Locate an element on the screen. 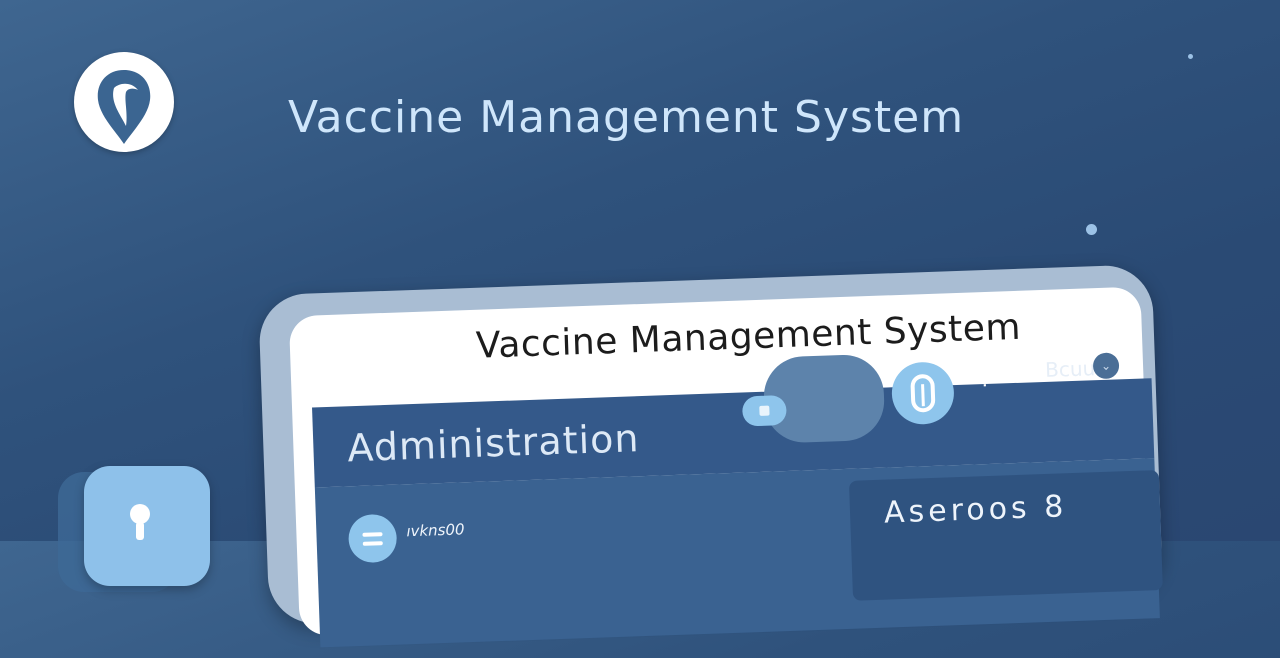 This screenshot has width=1280, height=658. grid-dots-icon: ⁘ is located at coordinates (984, 383).